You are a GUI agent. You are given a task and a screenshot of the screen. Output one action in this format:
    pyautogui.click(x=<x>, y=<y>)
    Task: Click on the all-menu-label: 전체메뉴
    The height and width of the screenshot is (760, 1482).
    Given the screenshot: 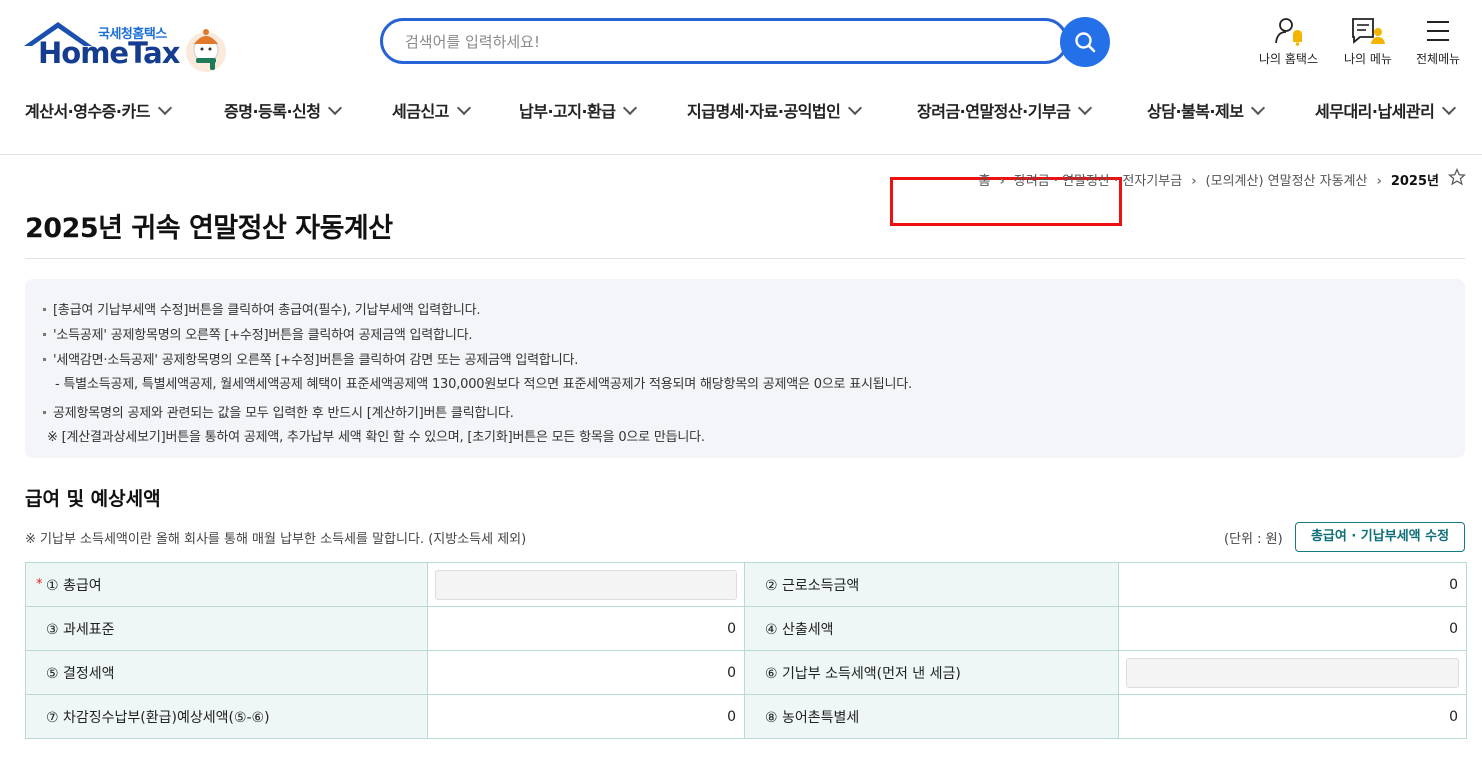 What is the action you would take?
    pyautogui.click(x=1438, y=59)
    